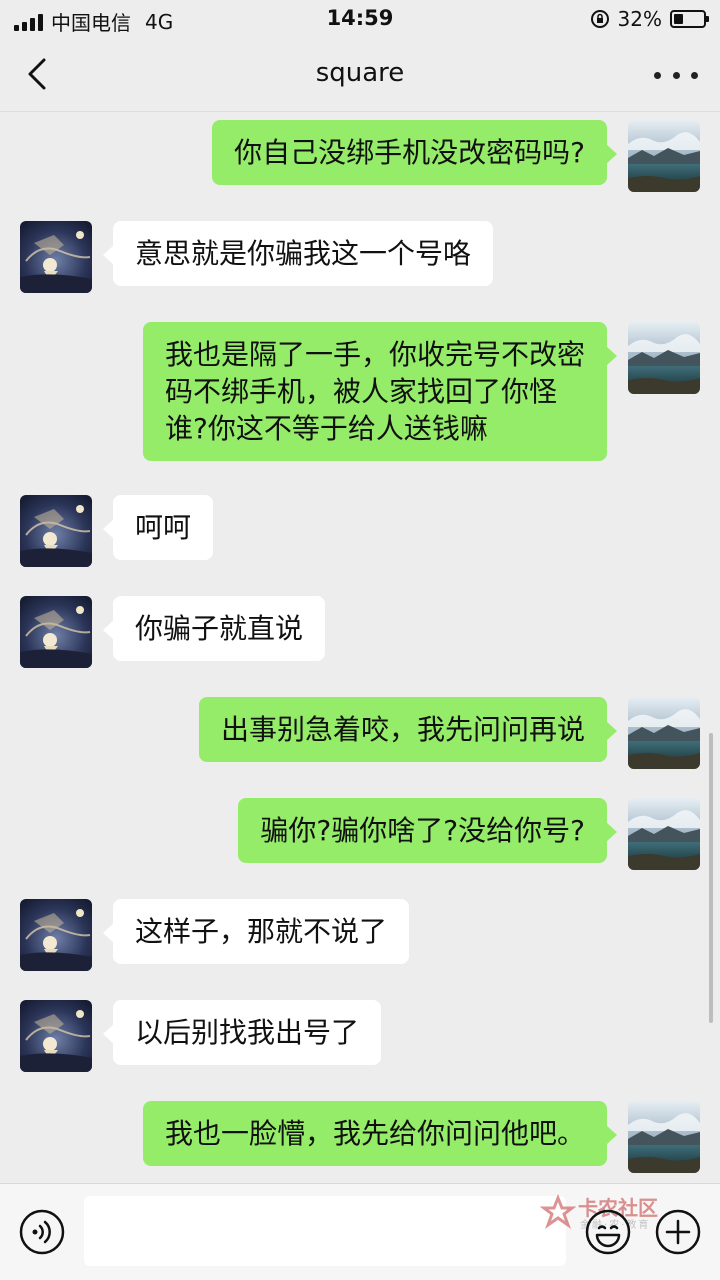 The height and width of the screenshot is (1280, 720). What do you see at coordinates (214, 628) in the screenshot?
I see `message-bubble-other: 你骗子就直说` at bounding box center [214, 628].